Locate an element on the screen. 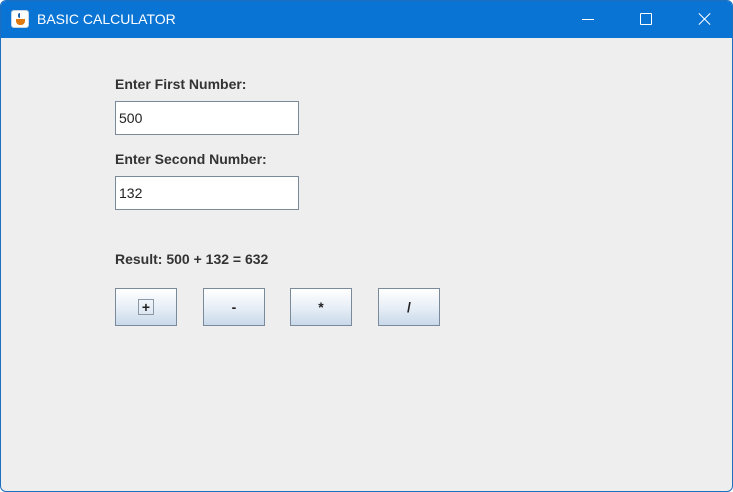 The width and height of the screenshot is (733, 492). add-button-label: + is located at coordinates (146, 307).